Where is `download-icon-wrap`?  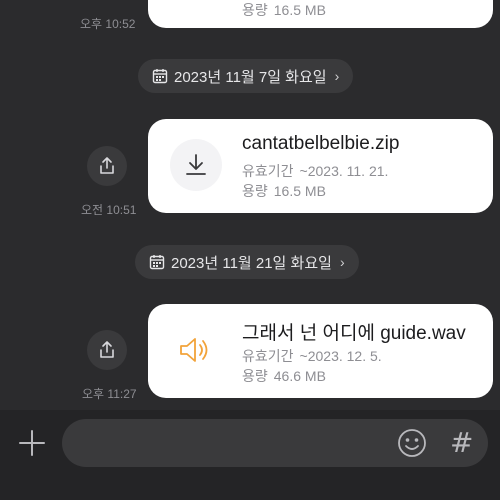
download-icon-wrap is located at coordinates (196, 165).